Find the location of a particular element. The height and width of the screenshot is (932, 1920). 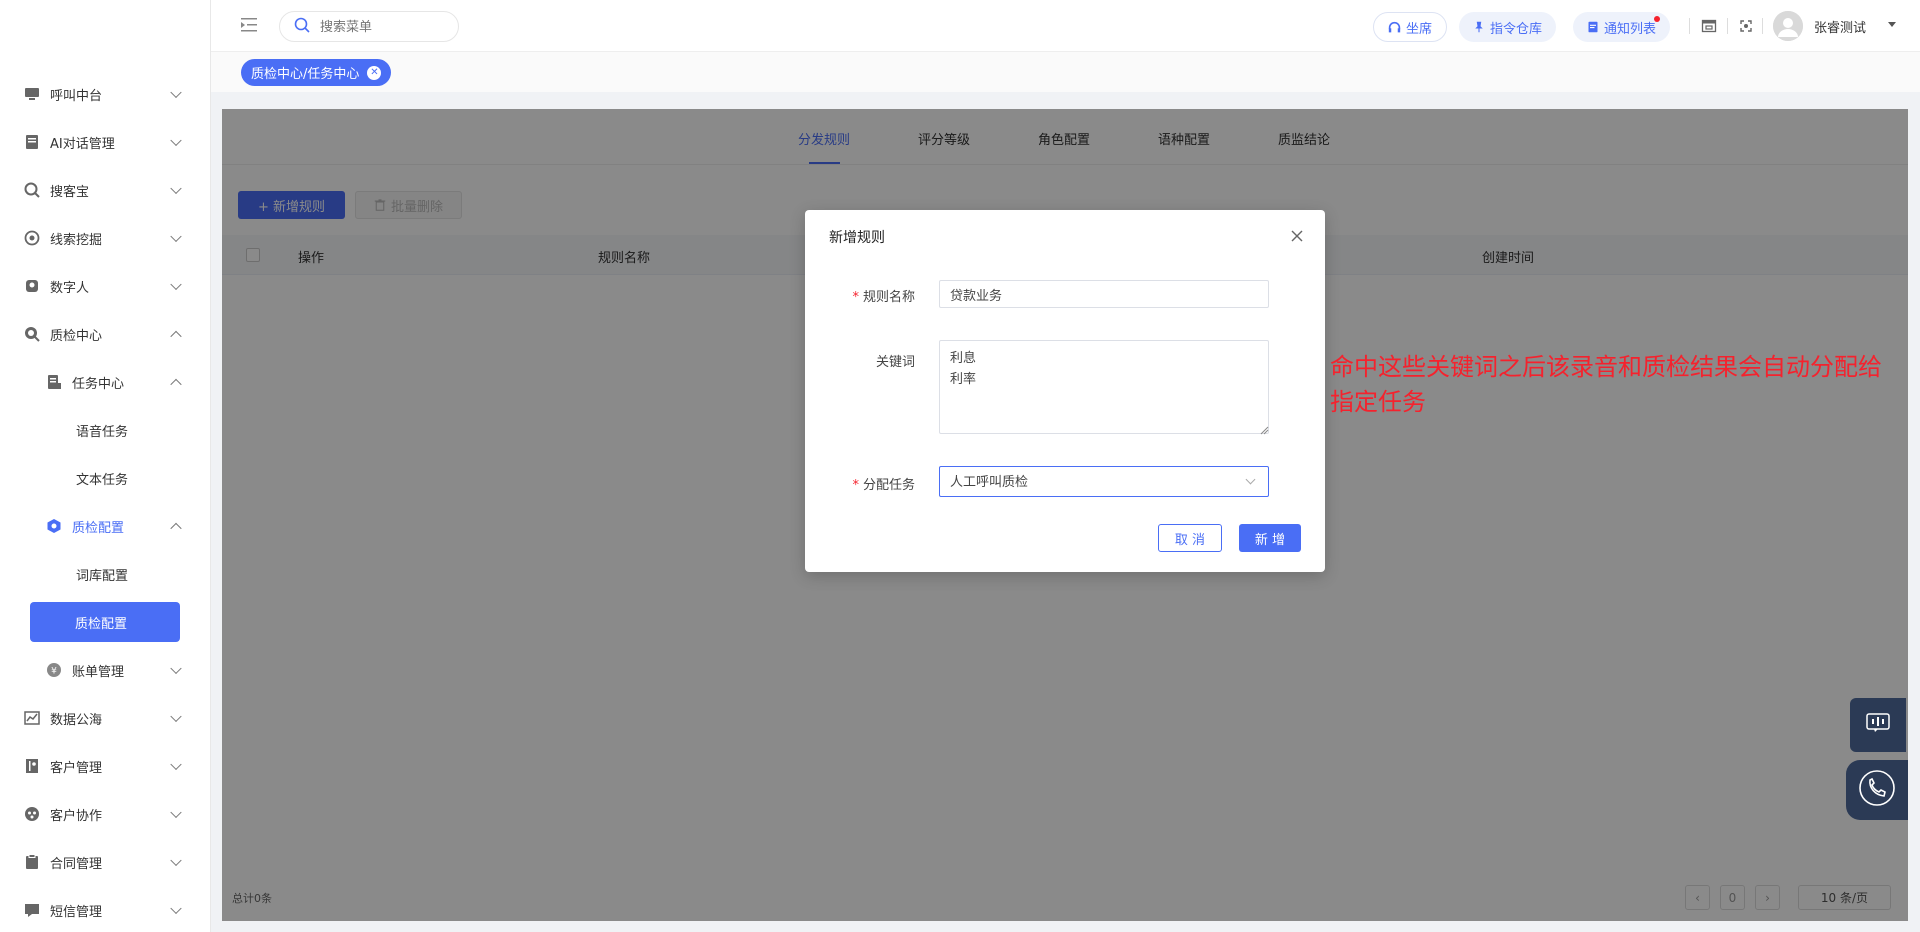

phone-float-button is located at coordinates (1877, 790).